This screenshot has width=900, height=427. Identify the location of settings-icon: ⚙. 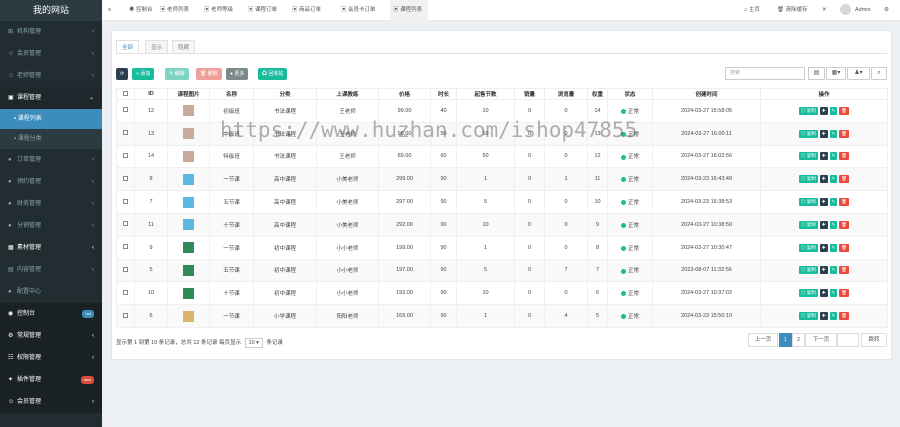
(886, 10).